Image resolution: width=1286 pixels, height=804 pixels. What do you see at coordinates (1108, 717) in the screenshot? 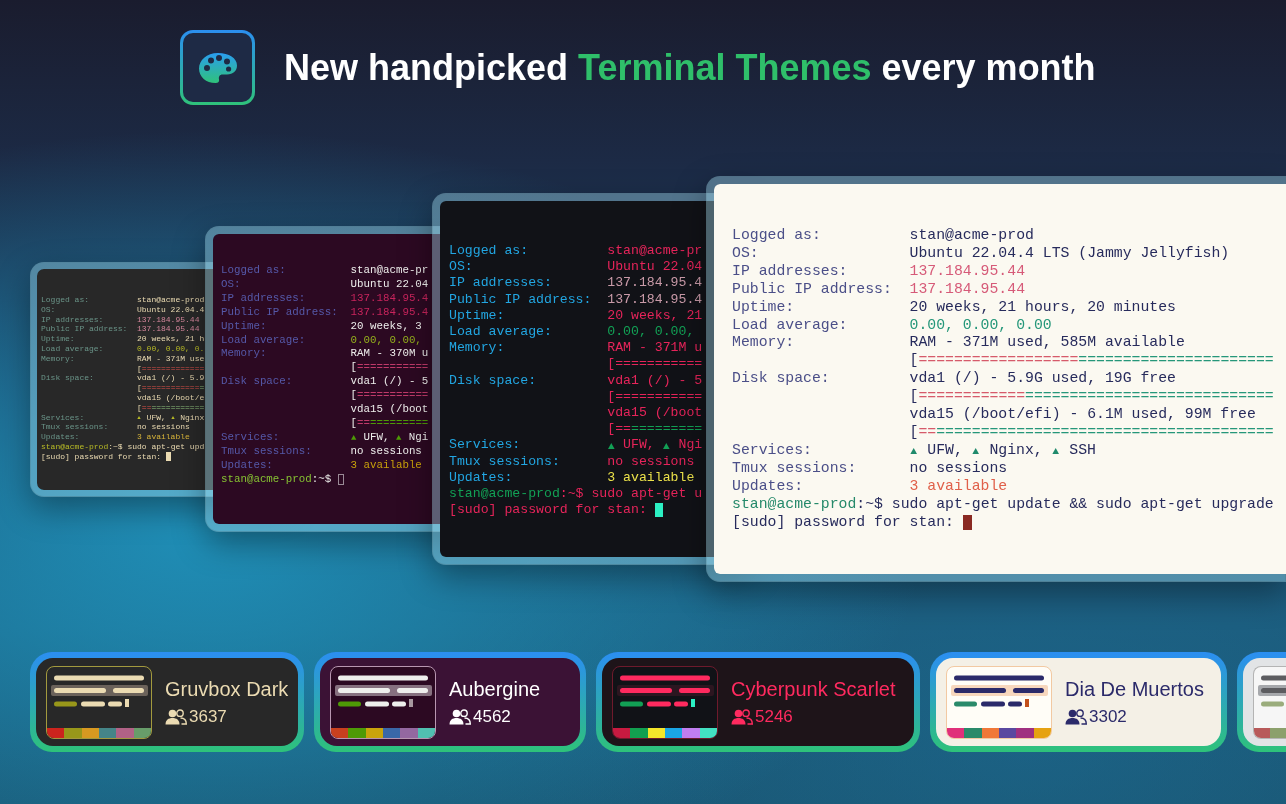
I see `user-count: 3302` at bounding box center [1108, 717].